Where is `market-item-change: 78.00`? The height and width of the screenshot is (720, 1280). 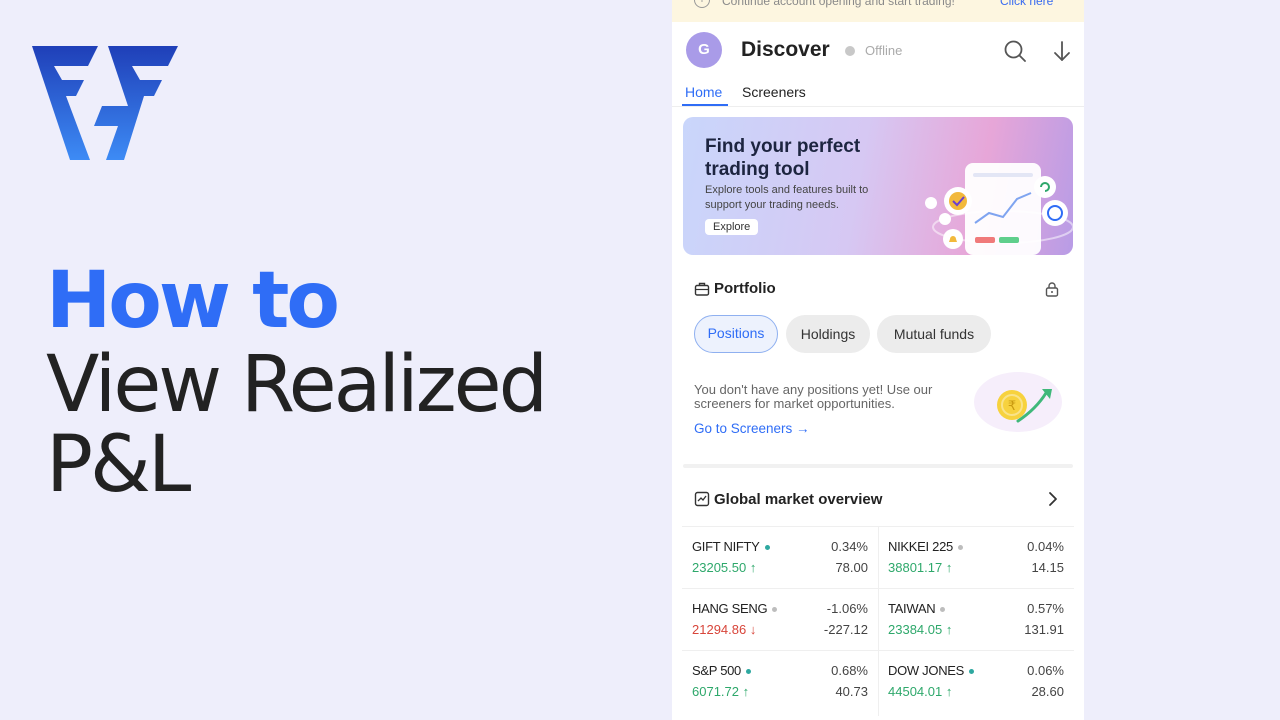
market-item-change: 78.00 is located at coordinates (851, 567).